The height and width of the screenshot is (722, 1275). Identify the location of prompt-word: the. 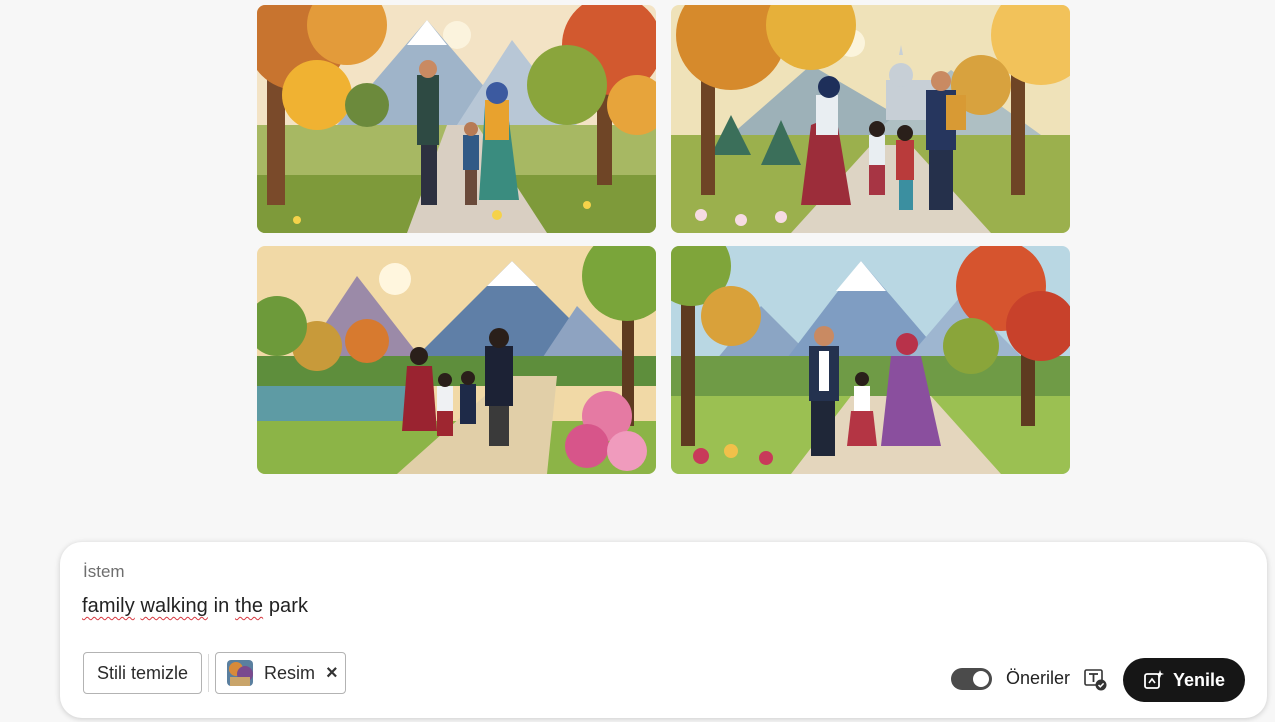
(249, 606).